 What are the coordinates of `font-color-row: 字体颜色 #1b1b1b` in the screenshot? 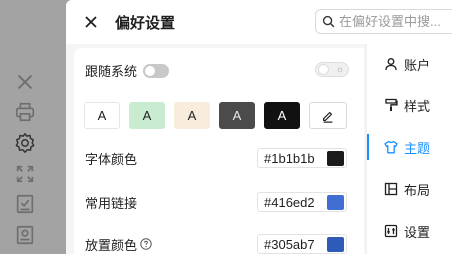 It's located at (220, 158).